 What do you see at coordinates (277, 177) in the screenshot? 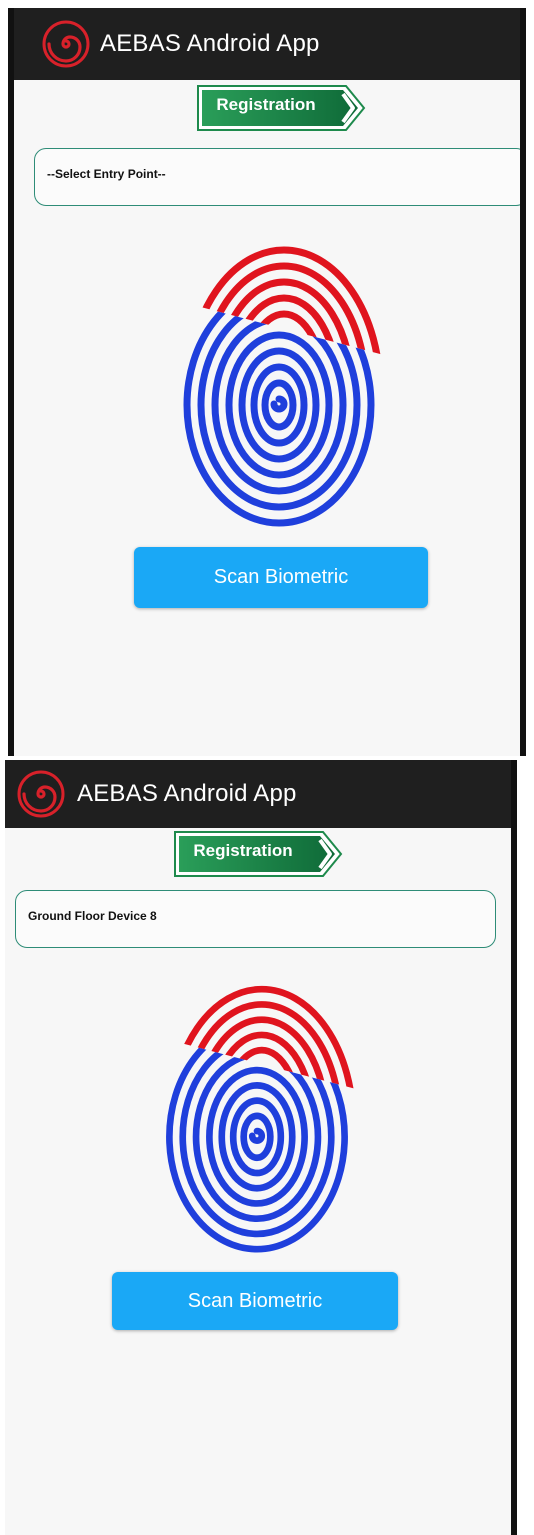
I see `entry-point-select: --Select Entry Point--` at bounding box center [277, 177].